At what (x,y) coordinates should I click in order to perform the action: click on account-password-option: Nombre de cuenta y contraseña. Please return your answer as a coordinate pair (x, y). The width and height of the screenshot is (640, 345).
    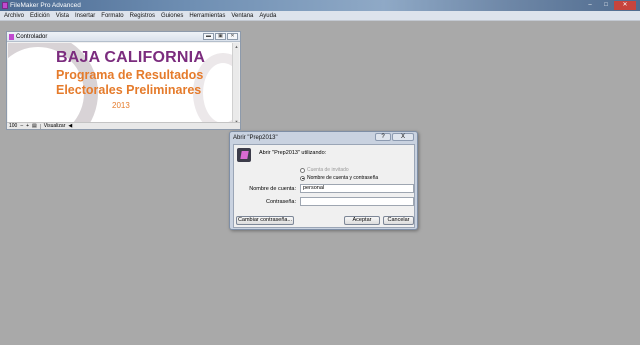
    Looking at the image, I should click on (339, 178).